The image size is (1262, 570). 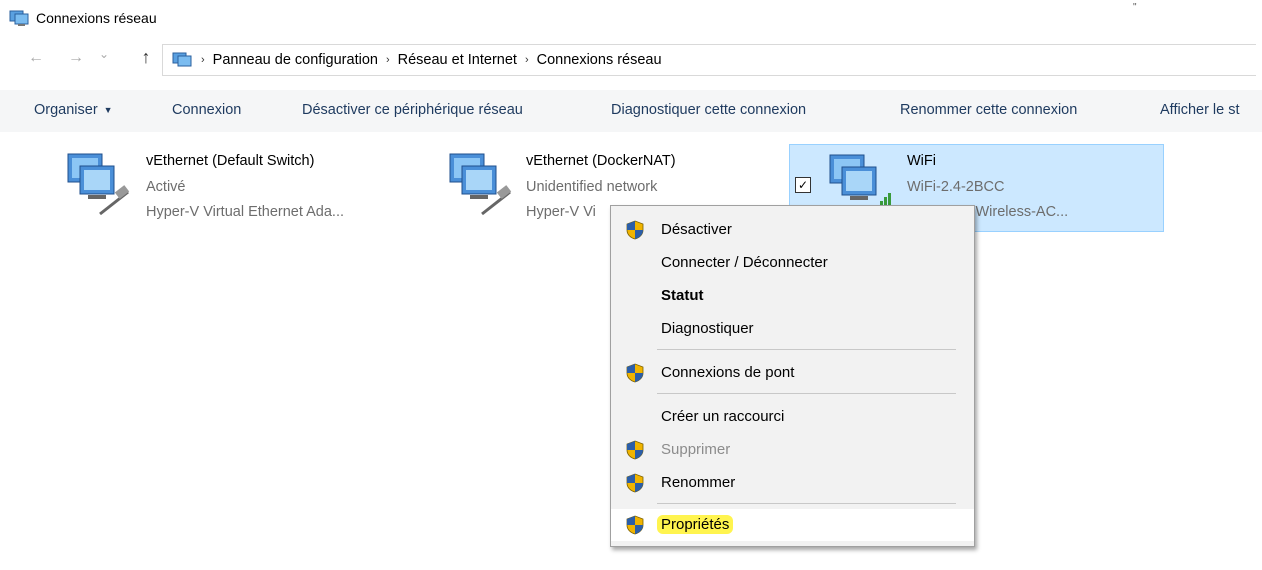 I want to click on menu-item-diagnose: Diagnostiquer, so click(x=792, y=329).